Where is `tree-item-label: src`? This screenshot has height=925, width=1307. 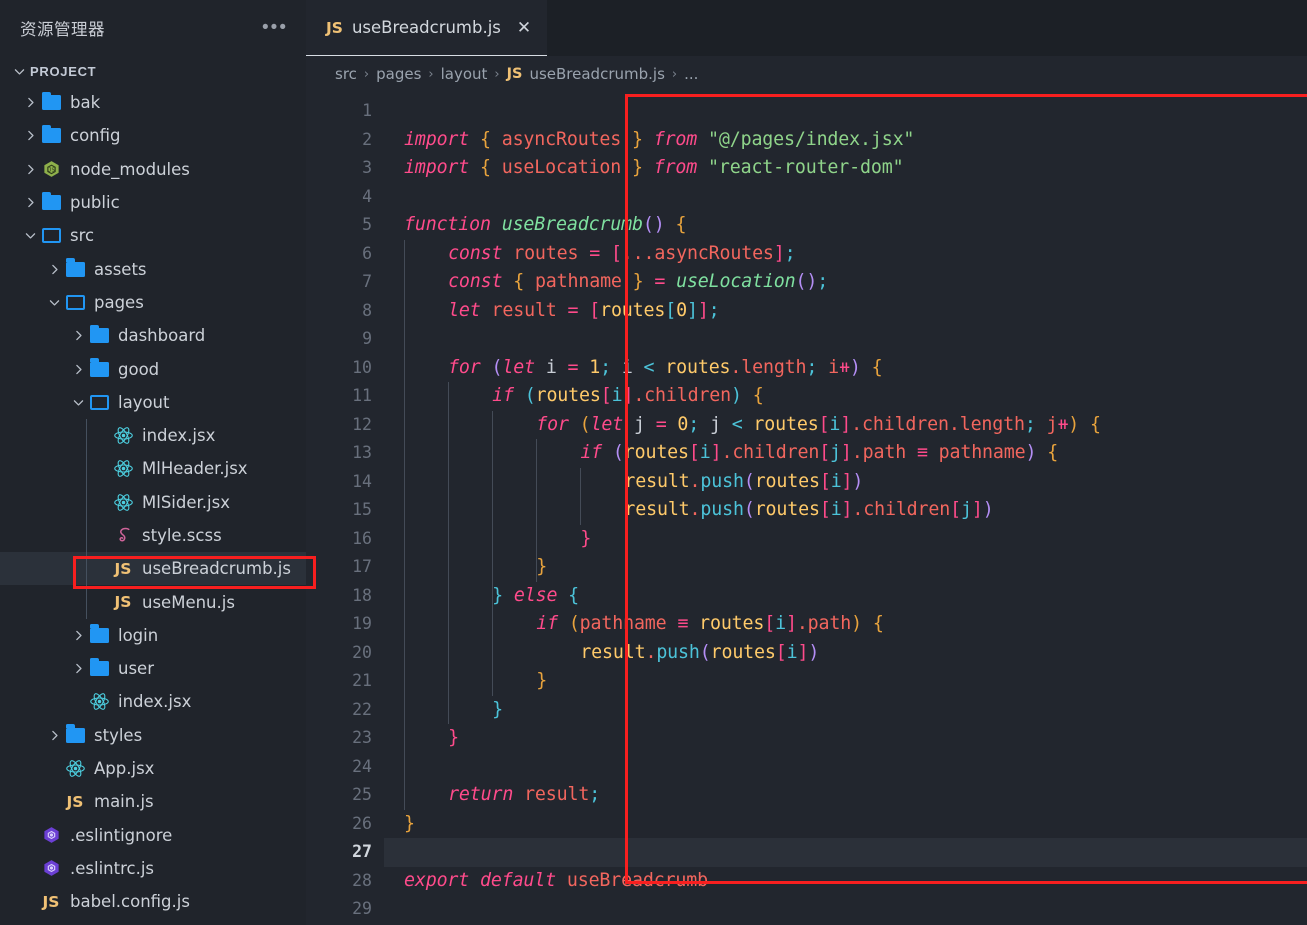 tree-item-label: src is located at coordinates (82, 236).